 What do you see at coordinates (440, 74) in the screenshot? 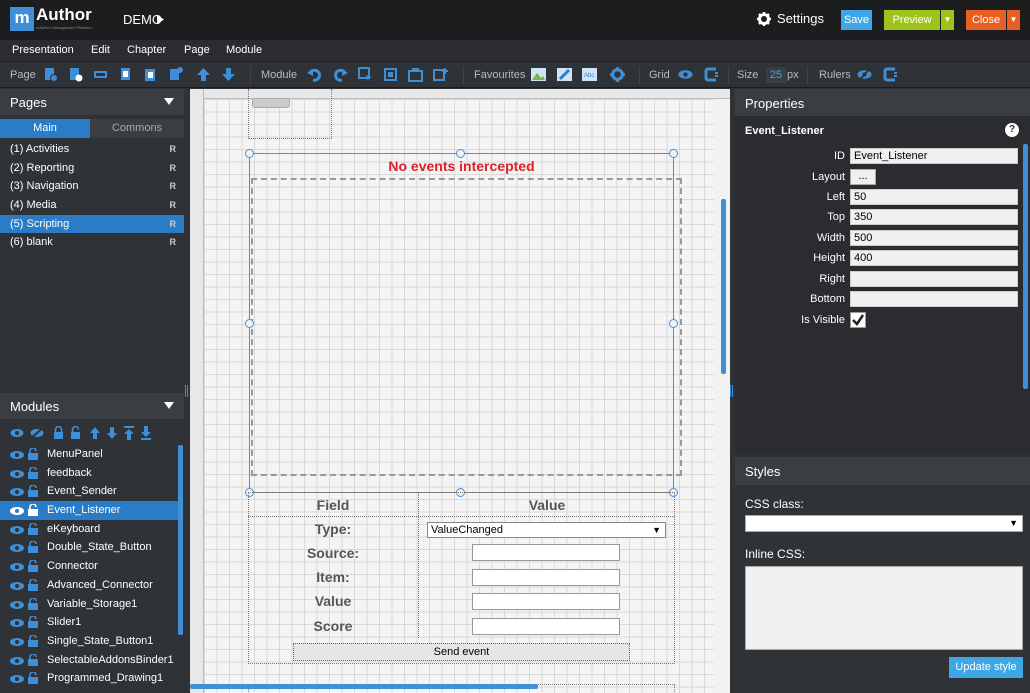
I see `add-module-icon` at bounding box center [440, 74].